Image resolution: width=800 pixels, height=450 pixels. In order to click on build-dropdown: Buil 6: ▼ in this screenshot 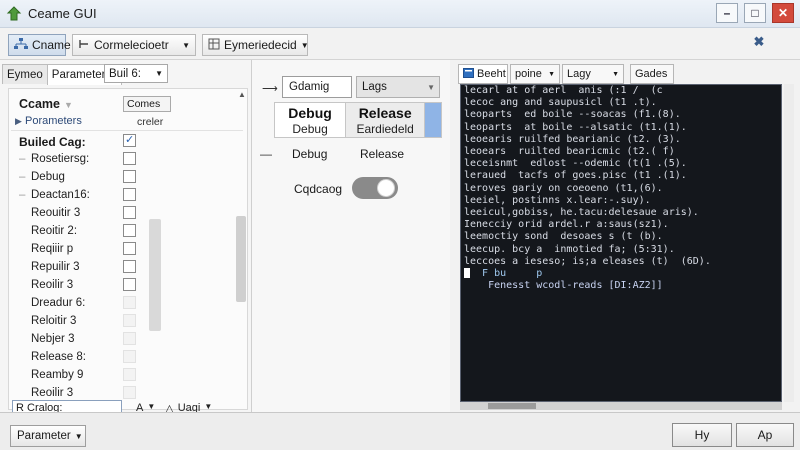, I will do `click(136, 73)`.